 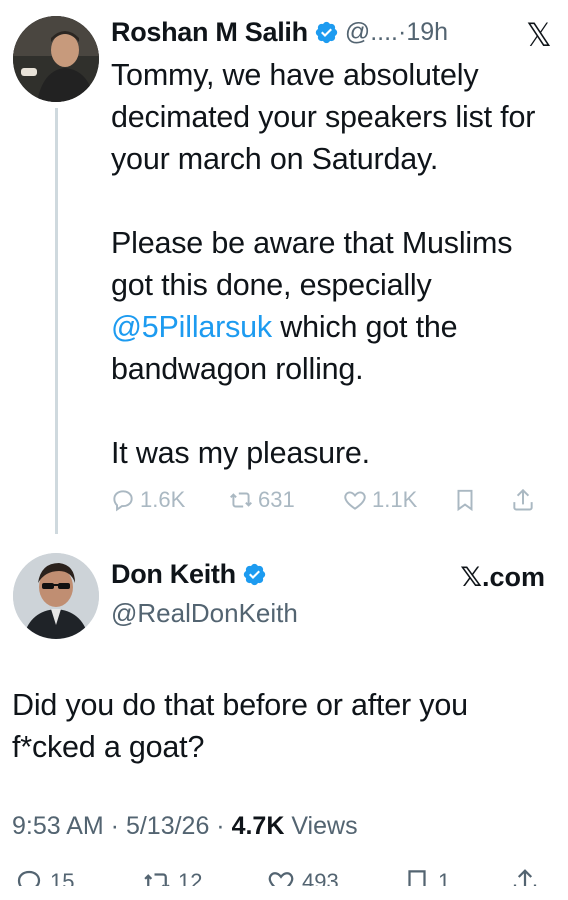 I want to click on main-tweet-header: Don Keith, so click(x=189, y=574).